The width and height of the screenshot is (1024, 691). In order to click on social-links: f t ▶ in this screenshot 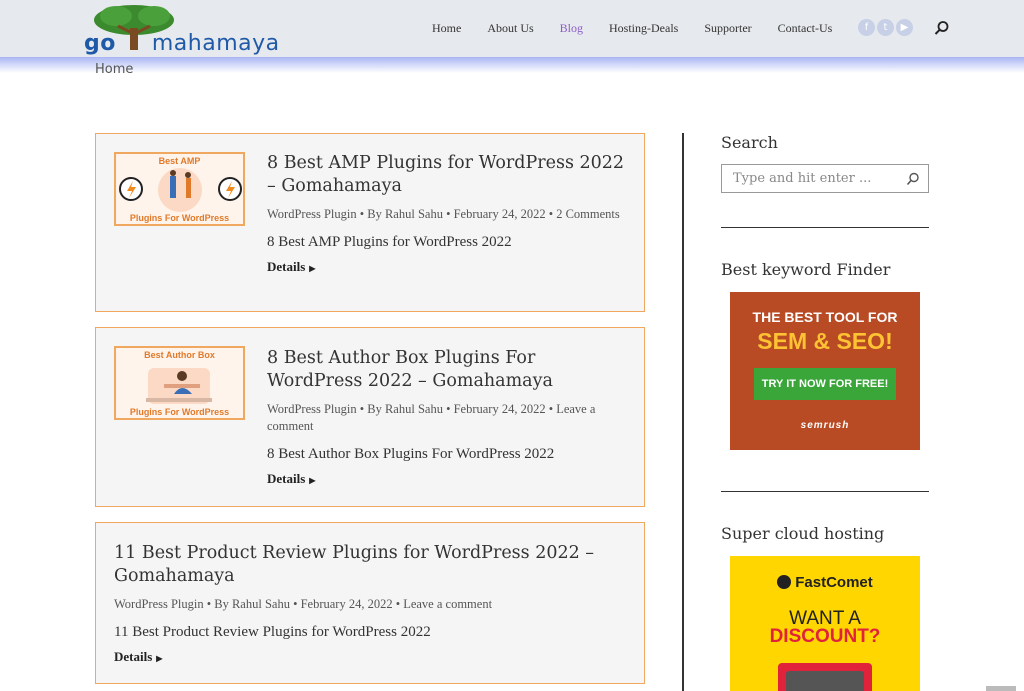, I will do `click(886, 27)`.